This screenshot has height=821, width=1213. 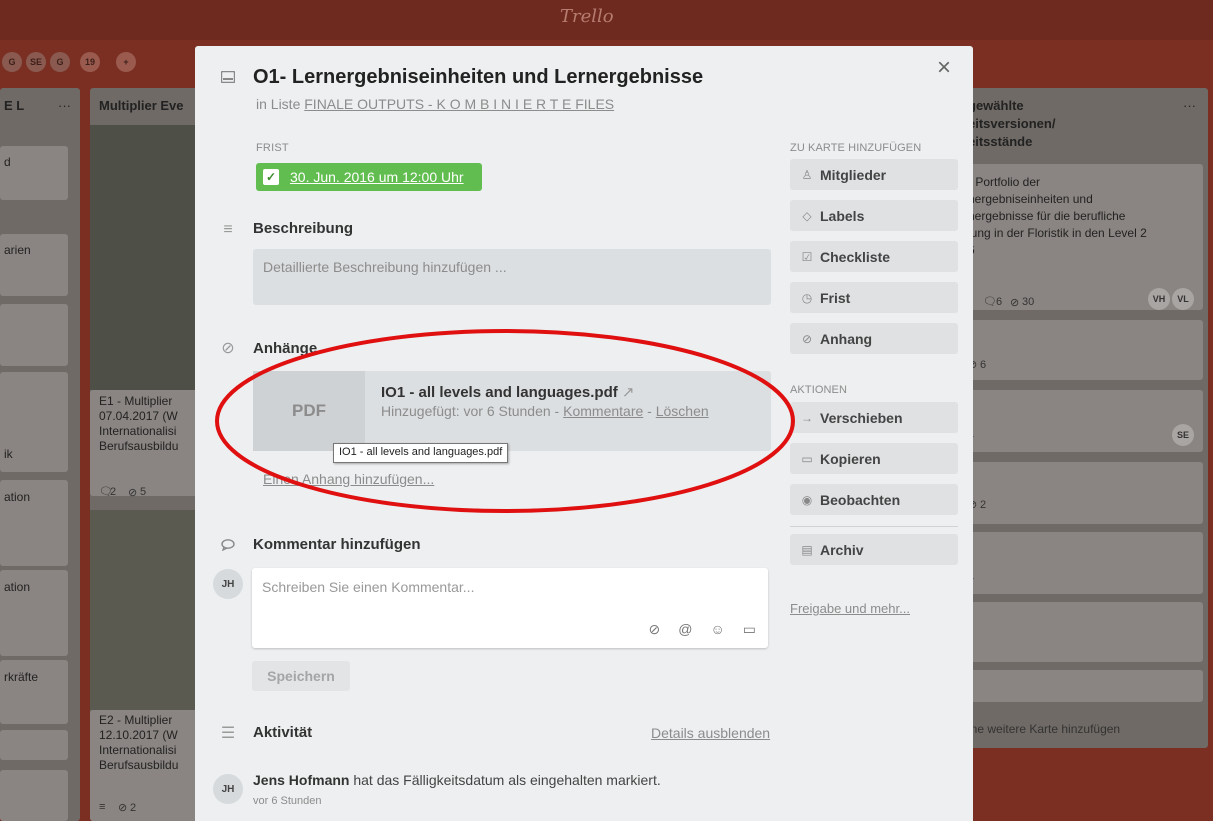 I want to click on comment-toolbar: ⊘ @ ☺ ▭, so click(x=702, y=629).